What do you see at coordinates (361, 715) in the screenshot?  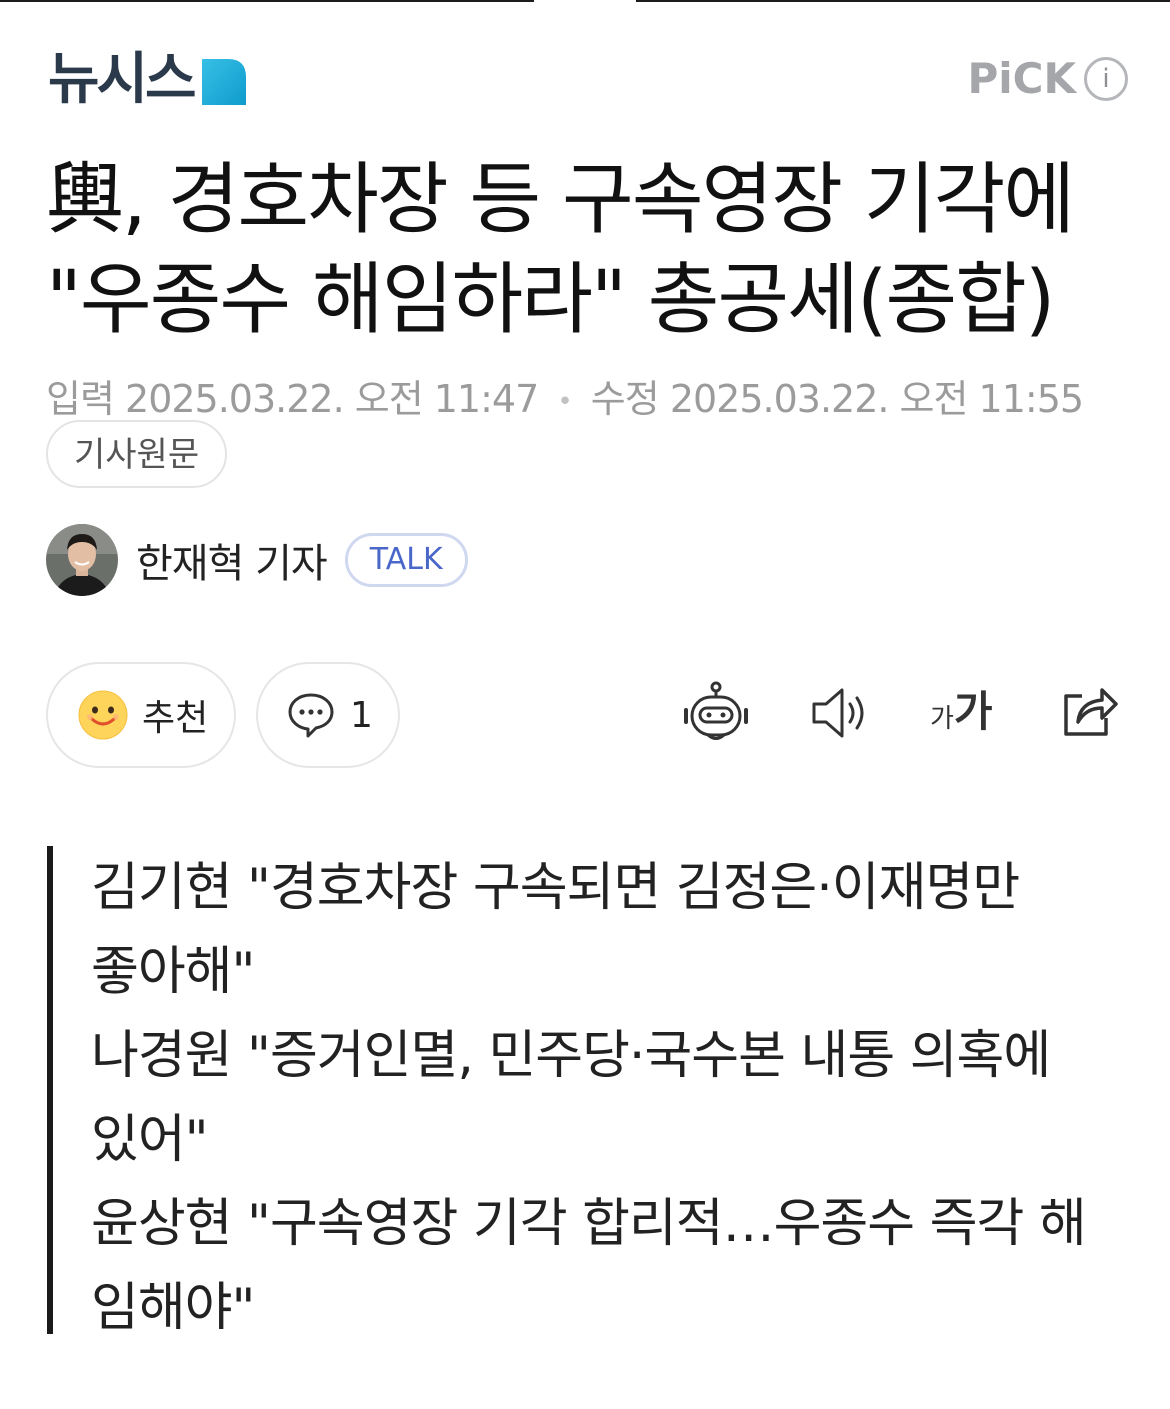 I see `comment-count: 1` at bounding box center [361, 715].